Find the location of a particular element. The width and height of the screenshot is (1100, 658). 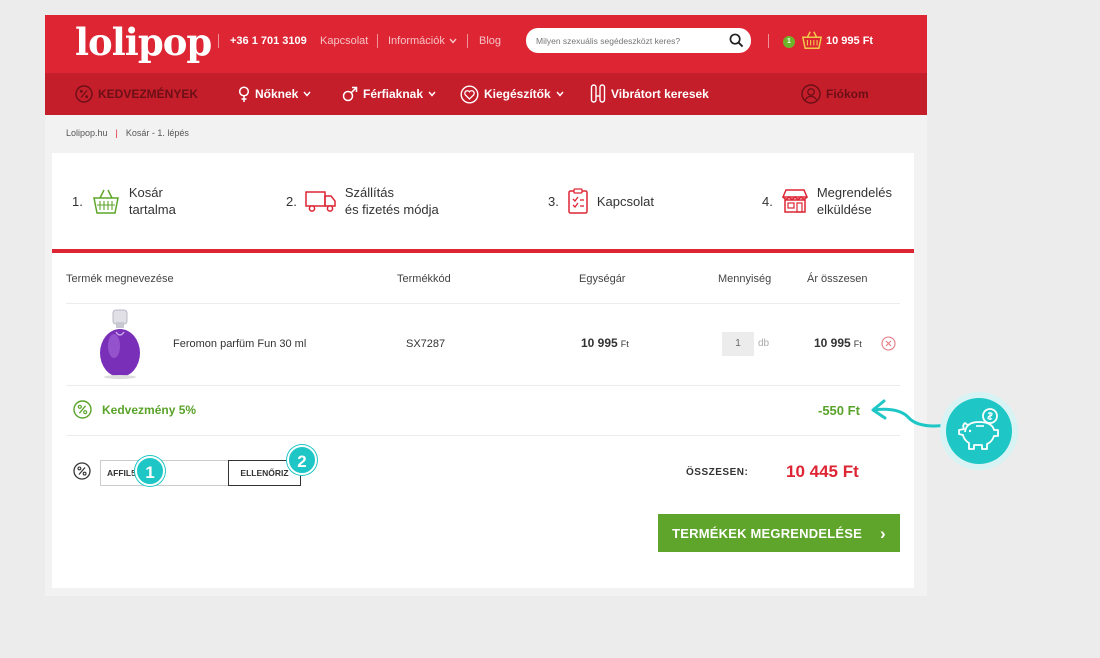

unit-price-value: 10 995 is located at coordinates (599, 343).